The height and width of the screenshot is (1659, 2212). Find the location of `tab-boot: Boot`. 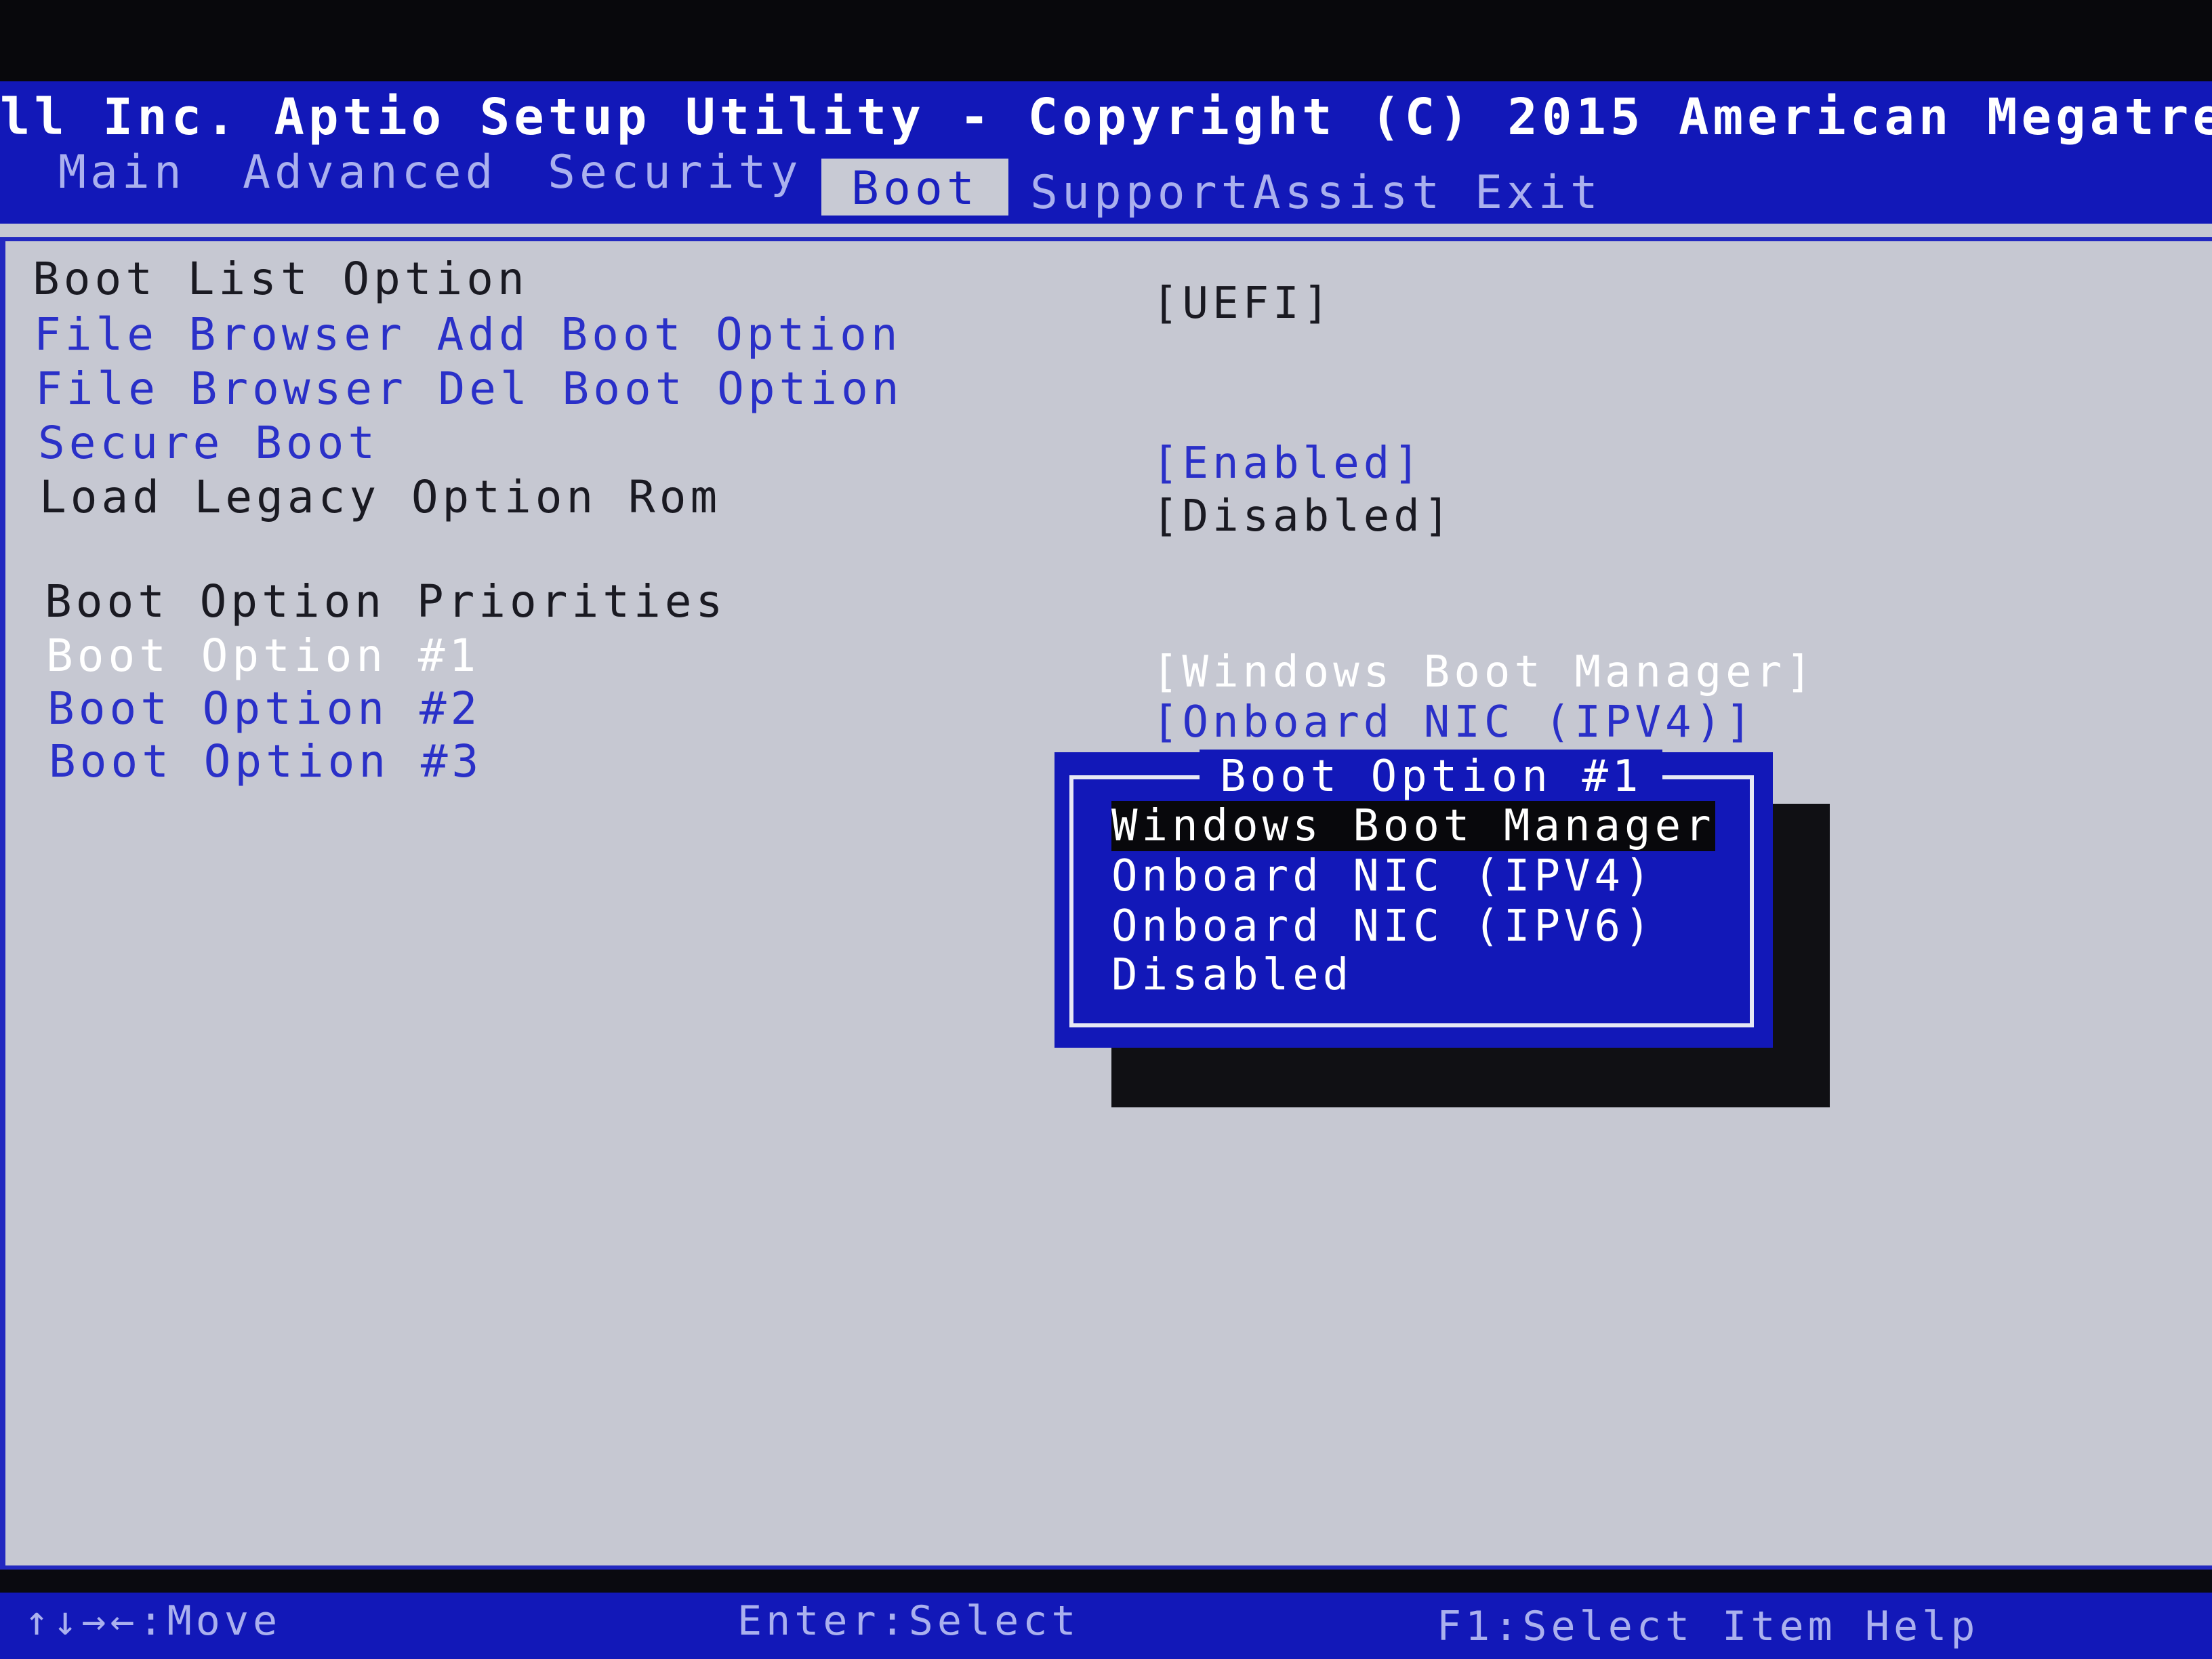

tab-boot: Boot is located at coordinates (914, 188).